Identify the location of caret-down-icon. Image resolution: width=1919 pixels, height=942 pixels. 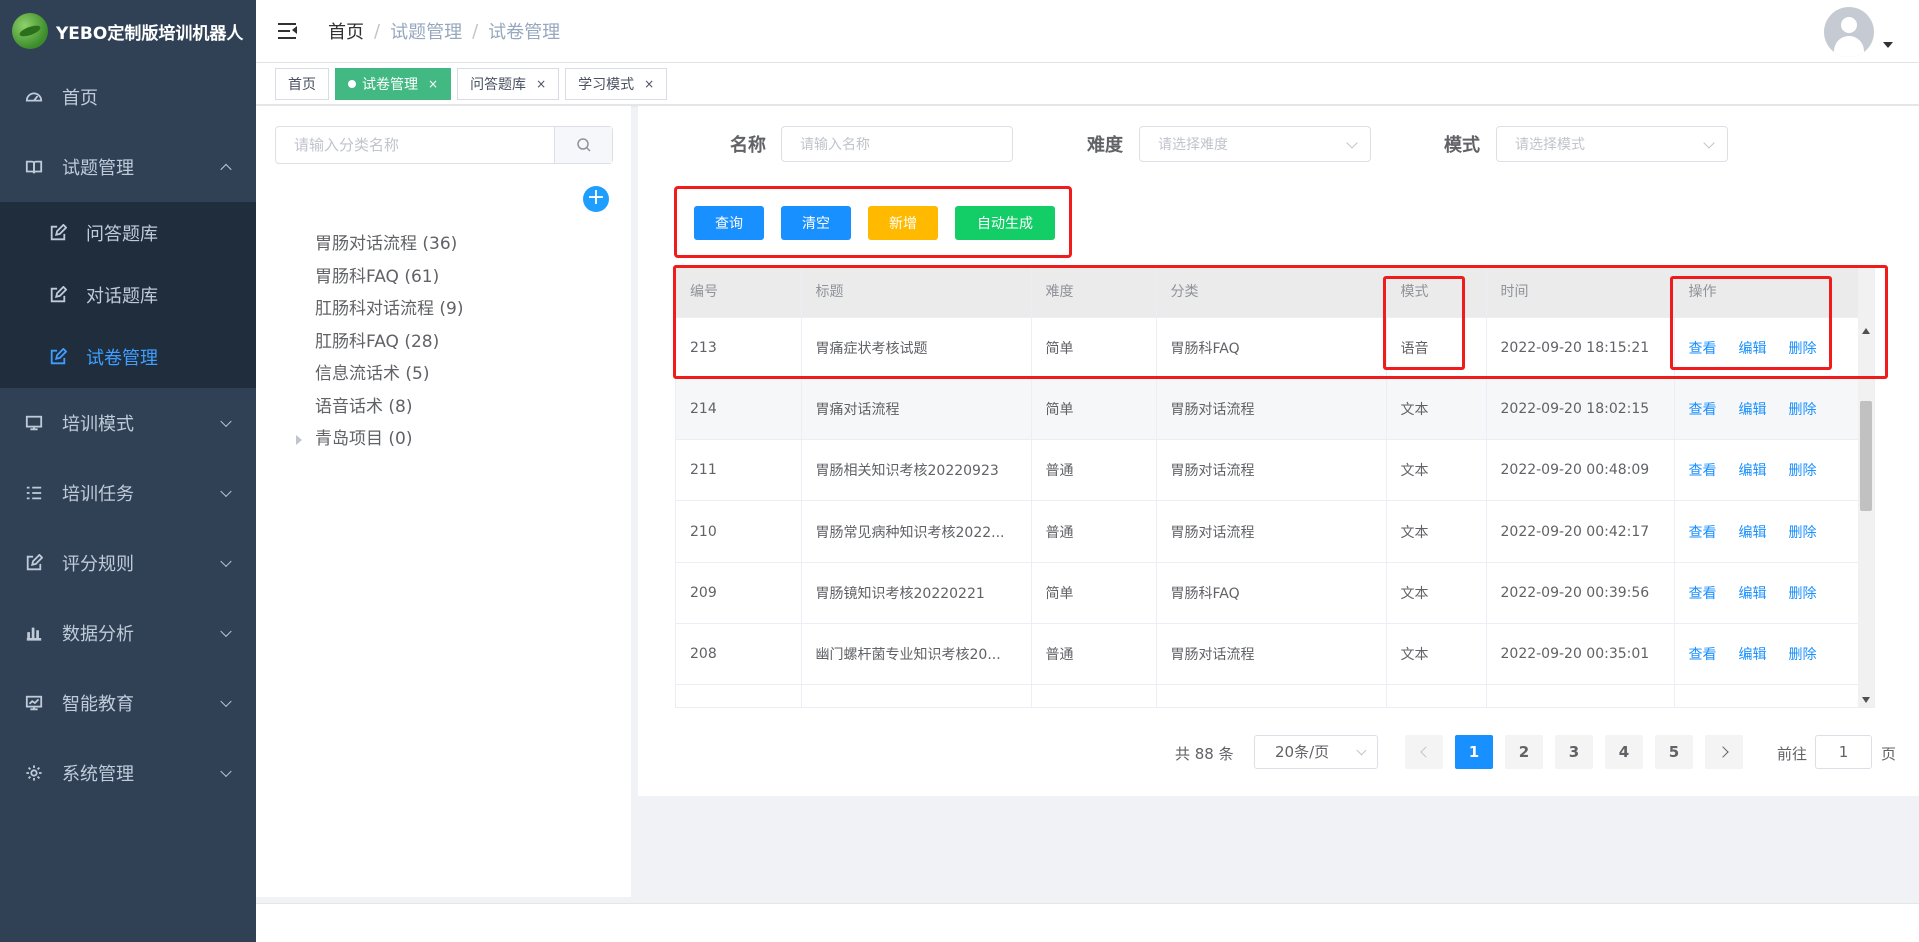
(1888, 45).